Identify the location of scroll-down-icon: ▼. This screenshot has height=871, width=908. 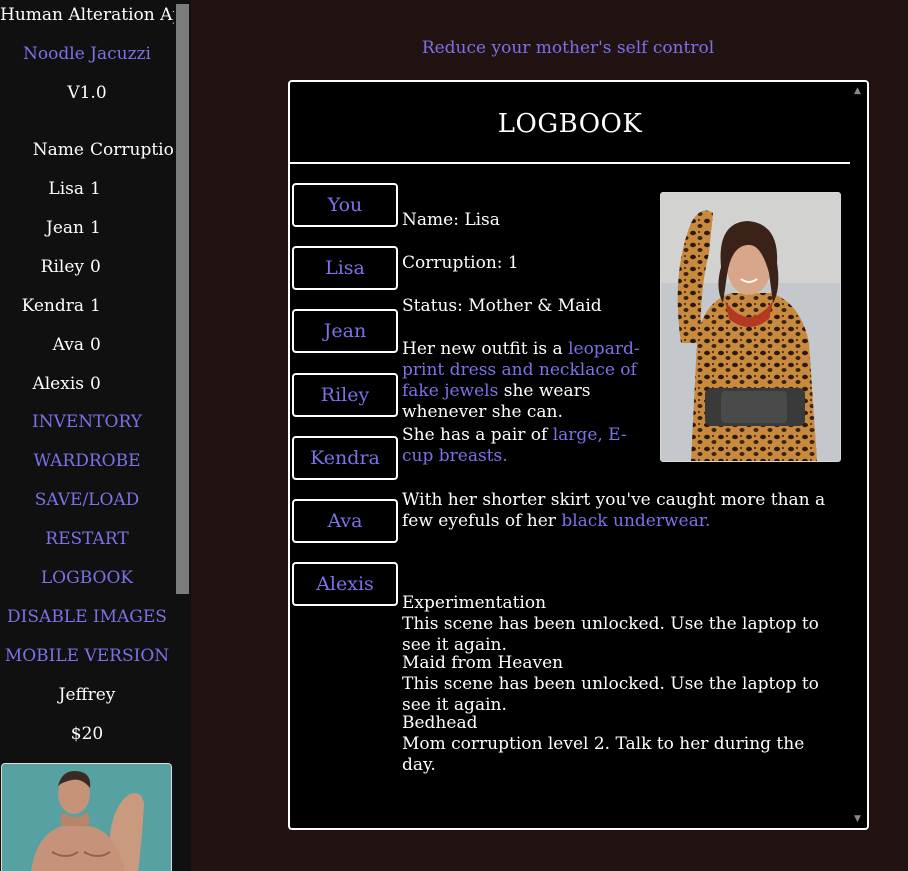
(857, 819).